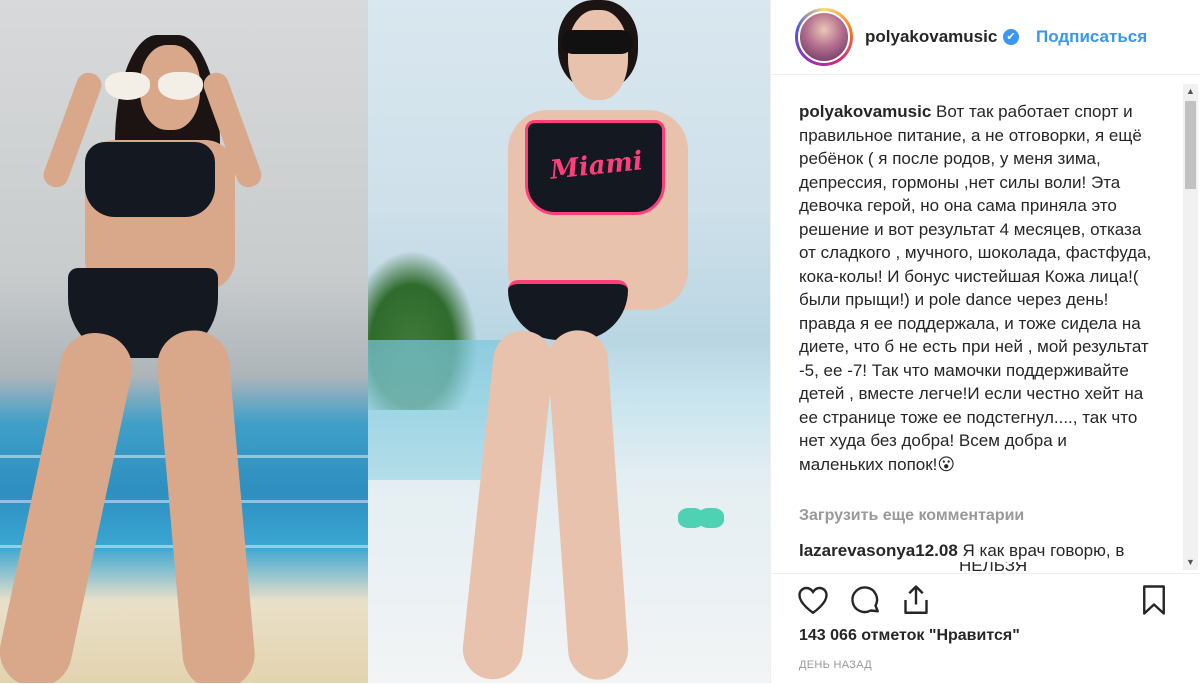  I want to click on comment-text: Я как врач говорю, в, so click(1043, 550).